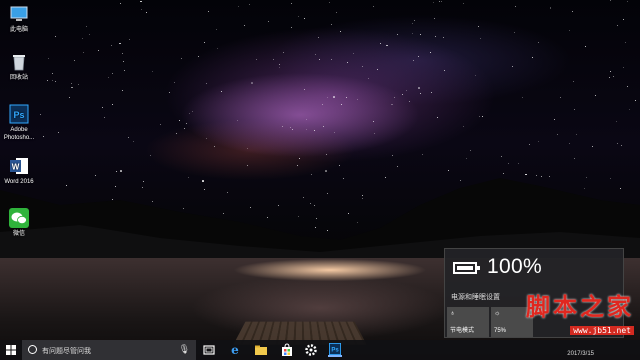 This screenshot has width=640, height=360. I want to click on watermark-url: www.jb51.net, so click(602, 330).